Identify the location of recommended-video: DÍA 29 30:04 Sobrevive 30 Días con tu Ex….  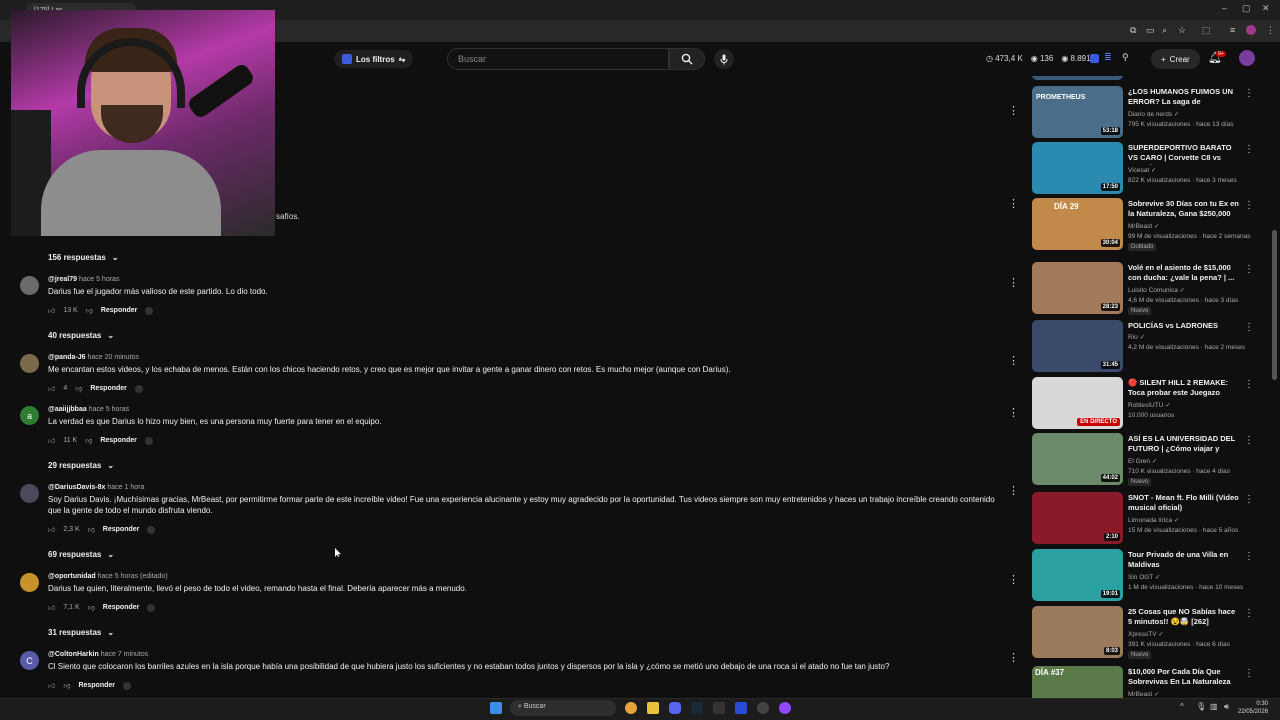
(1148, 225).